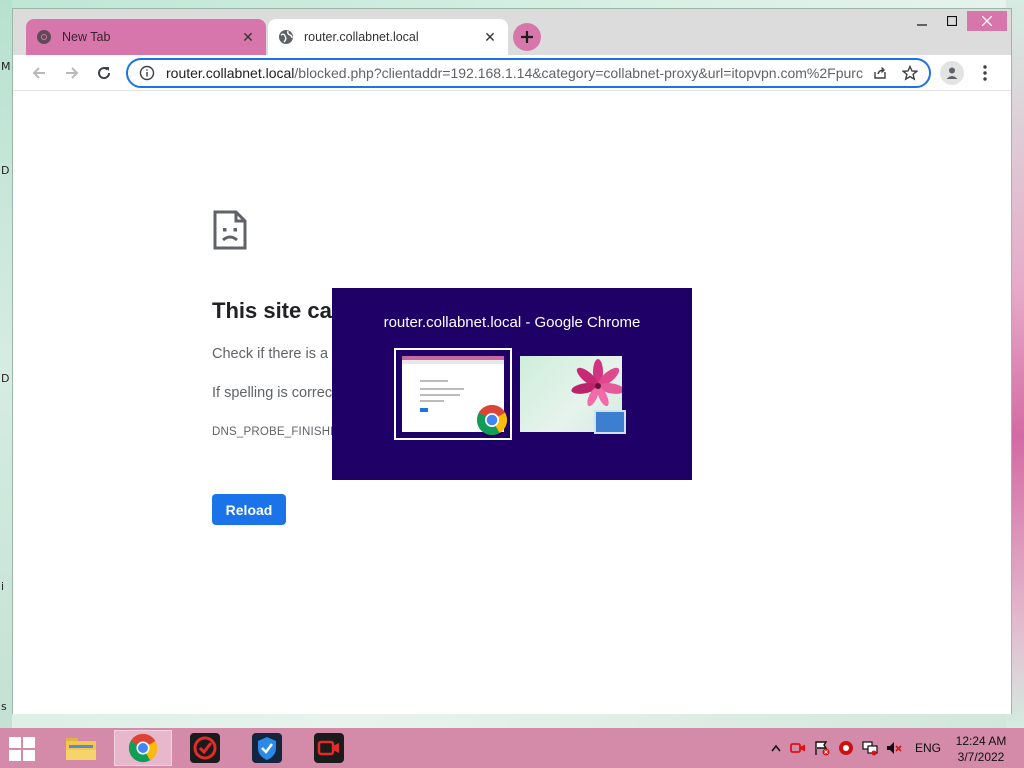 The image size is (1024, 768). I want to click on screen-recorder-icon, so click(329, 748).